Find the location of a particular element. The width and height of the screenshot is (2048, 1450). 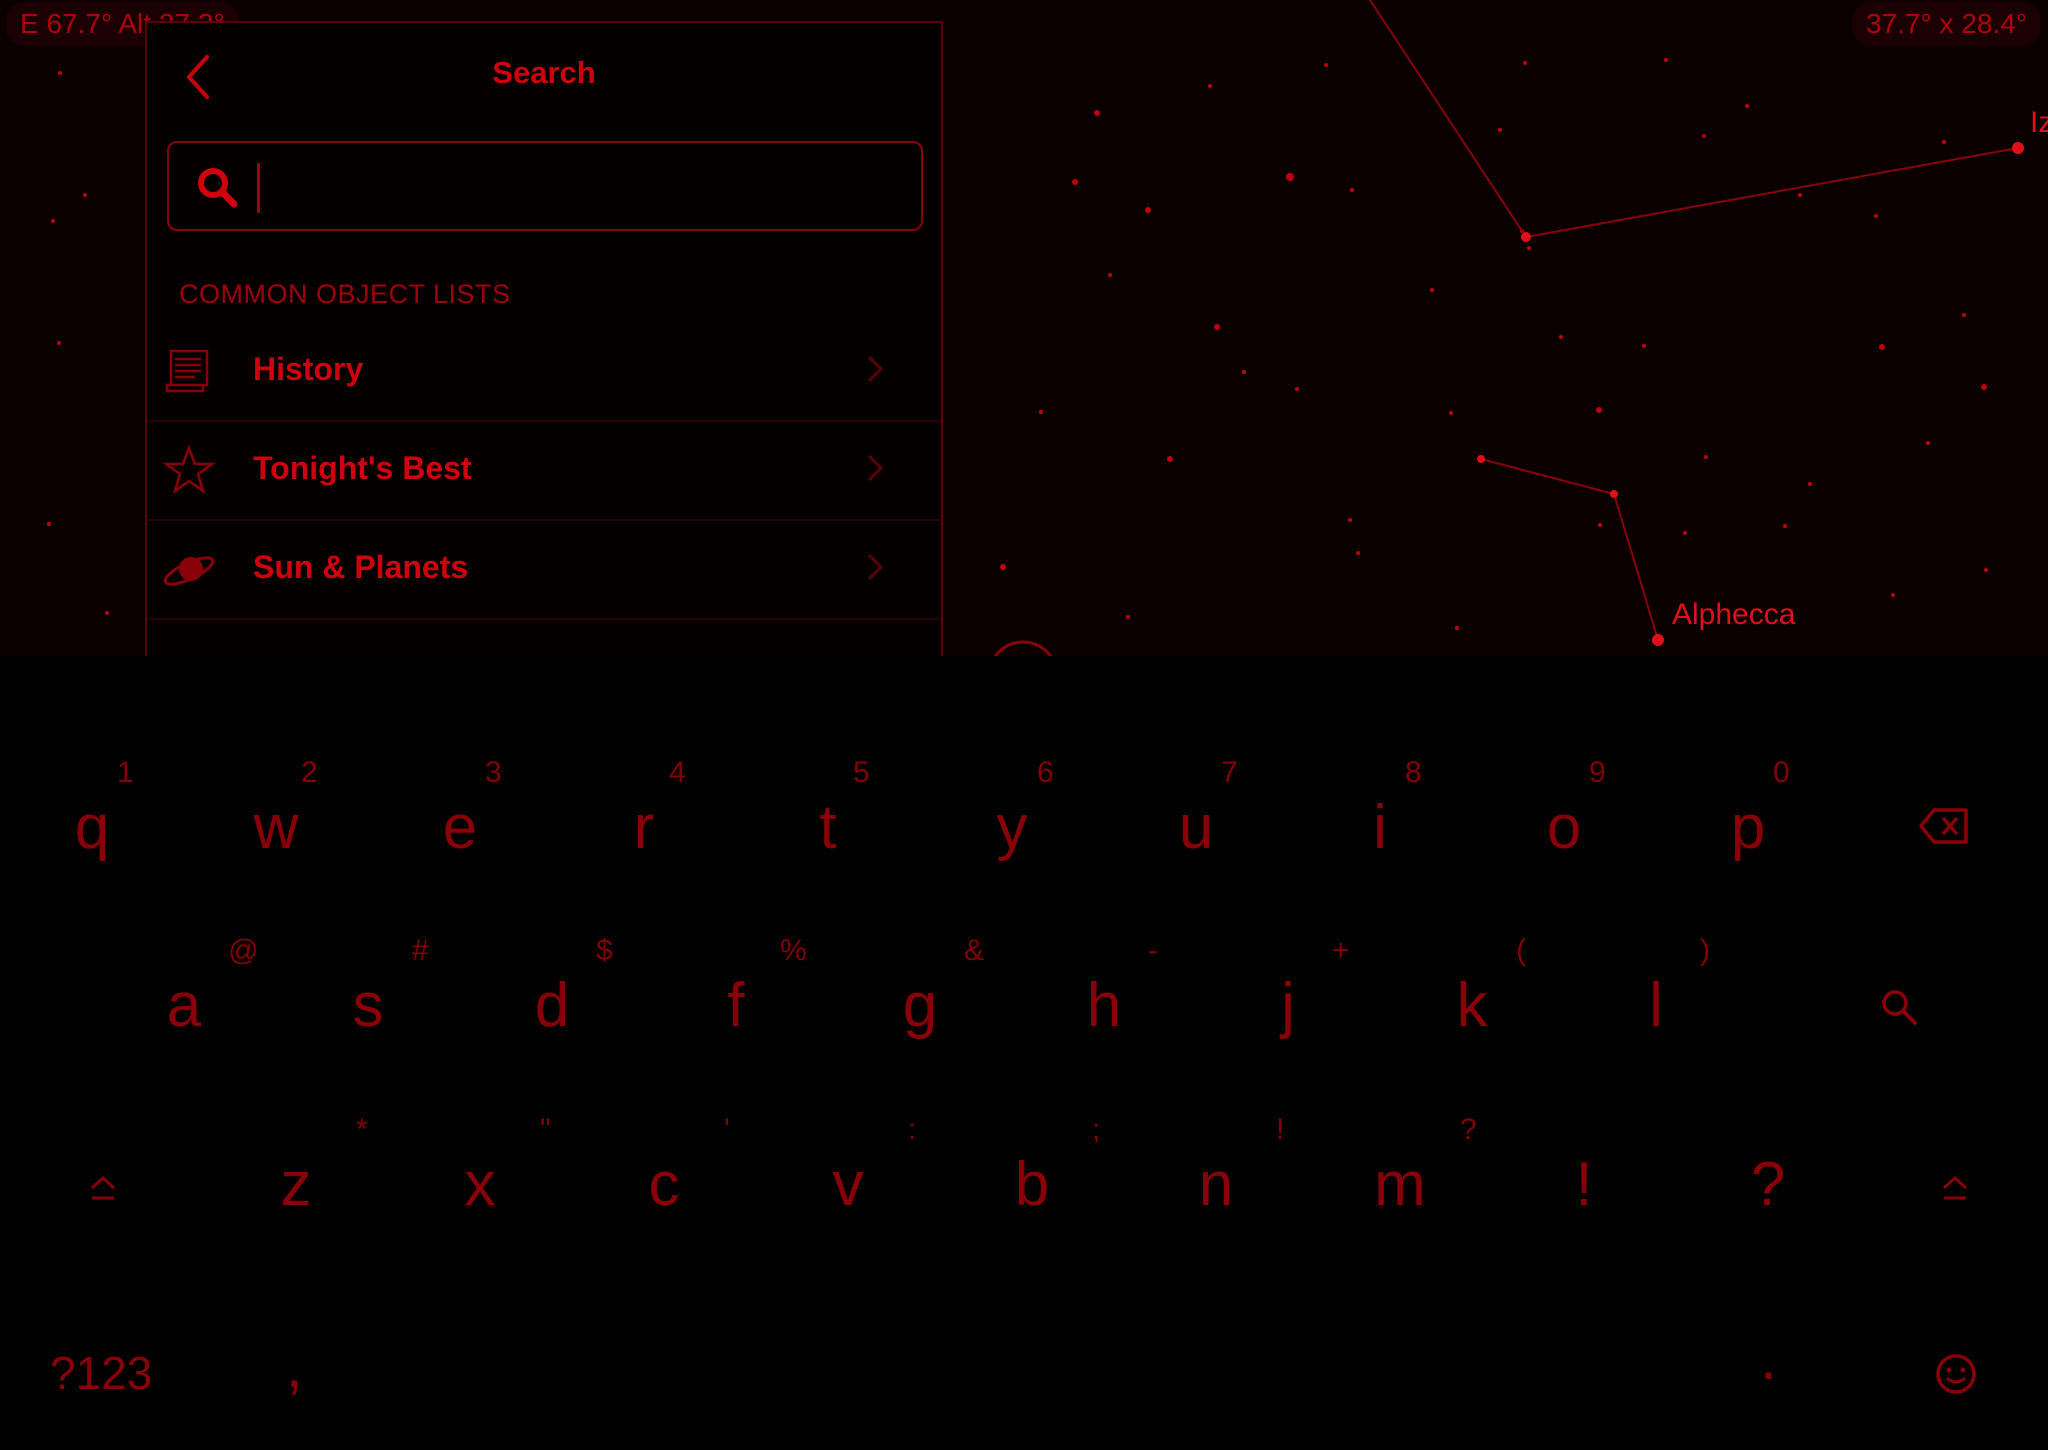

key-label: y is located at coordinates (1012, 827).